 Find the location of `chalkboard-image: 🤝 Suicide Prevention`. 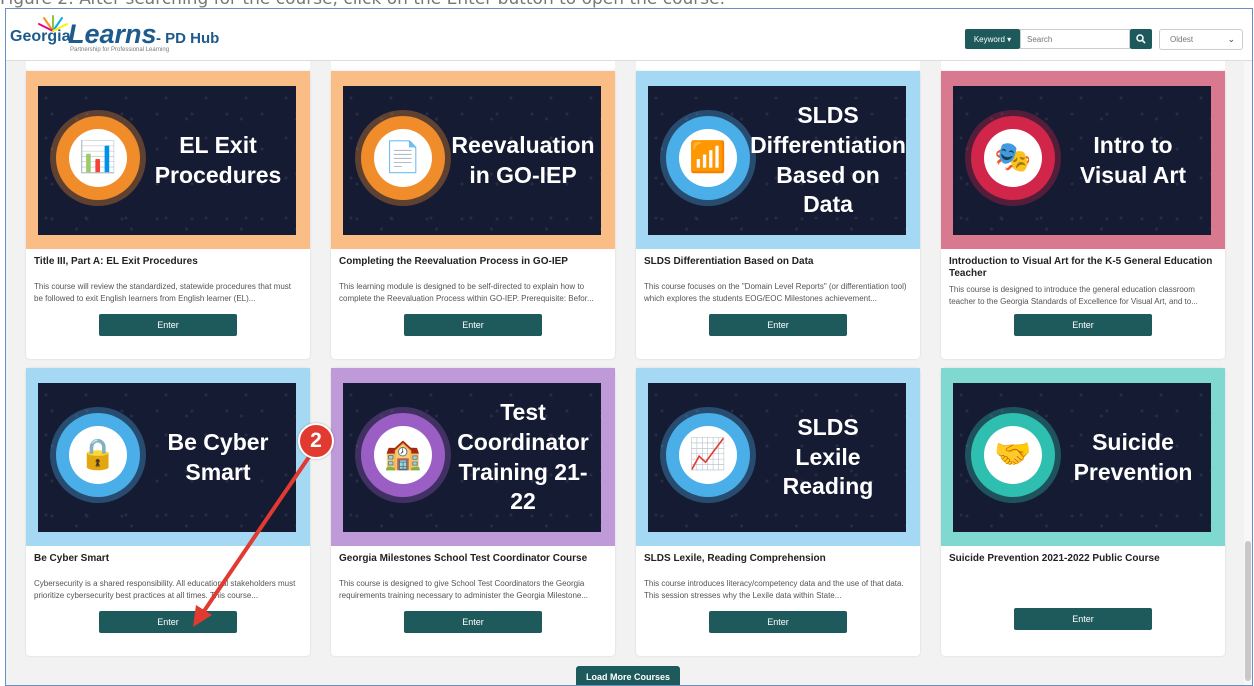

chalkboard-image: 🤝 Suicide Prevention is located at coordinates (1082, 457).